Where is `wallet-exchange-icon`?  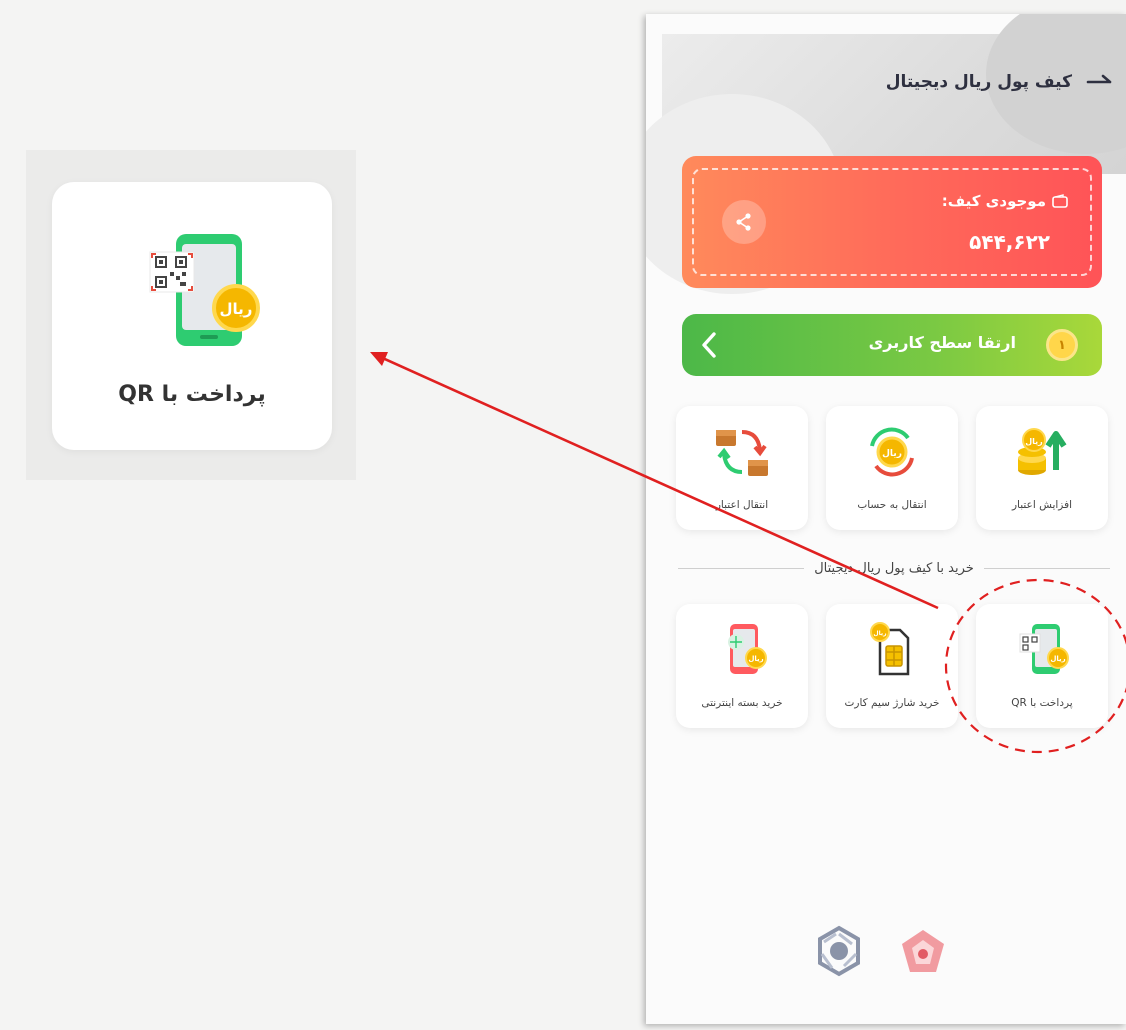 wallet-exchange-icon is located at coordinates (742, 453).